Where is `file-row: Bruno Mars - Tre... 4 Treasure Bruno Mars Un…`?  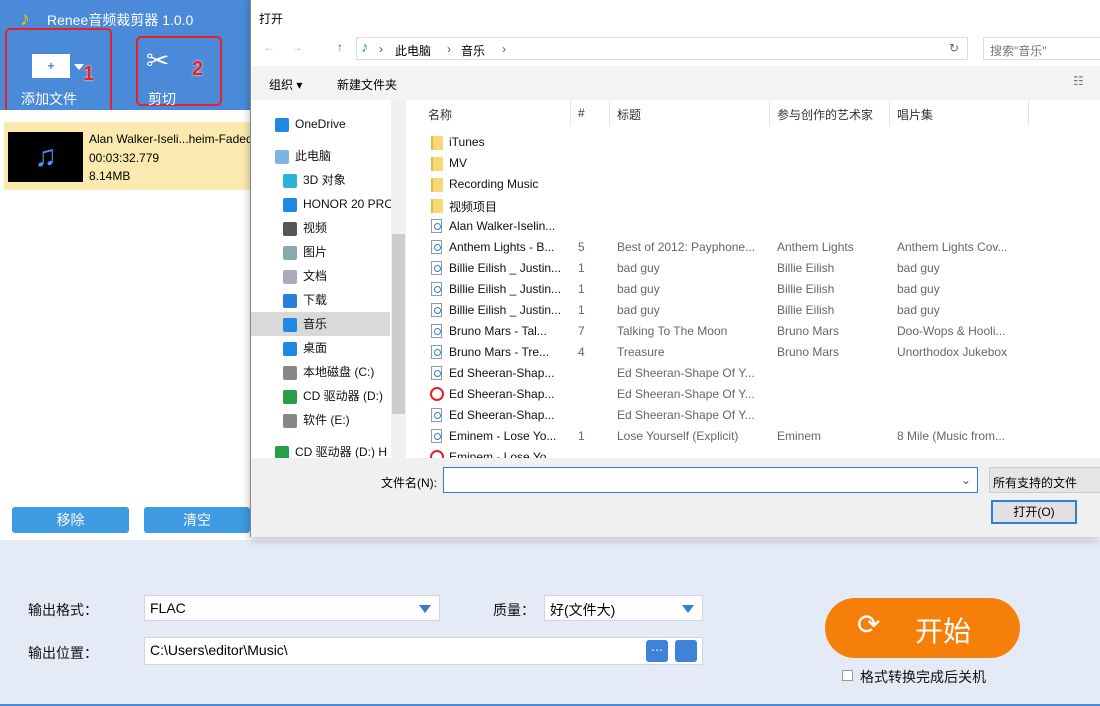
file-row: Bruno Mars - Tre... 4 Treasure Bruno Mars Un… is located at coordinates (755, 352).